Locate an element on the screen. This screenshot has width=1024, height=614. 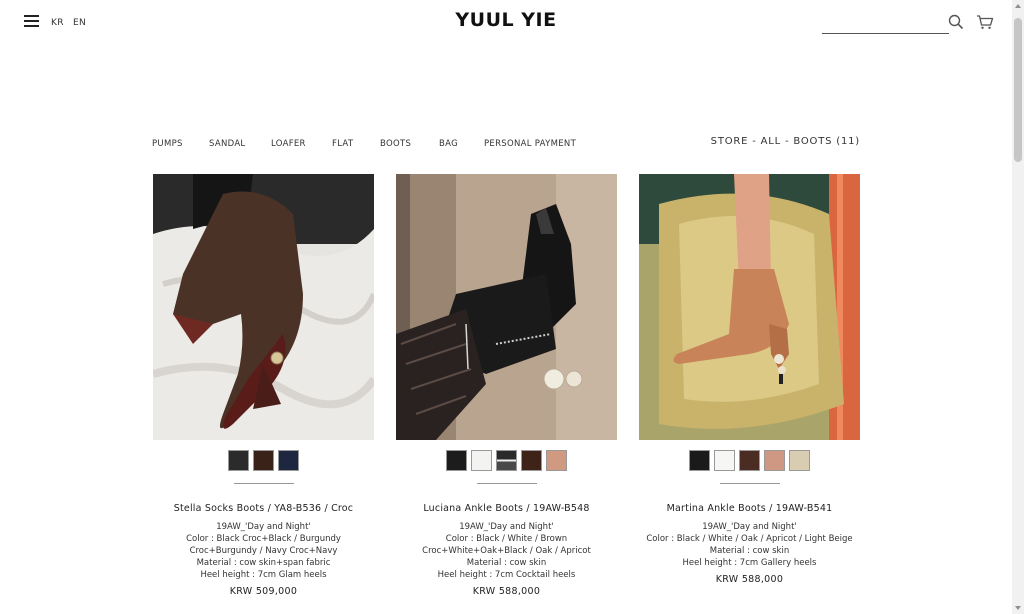
search-input is located at coordinates (884, 23).